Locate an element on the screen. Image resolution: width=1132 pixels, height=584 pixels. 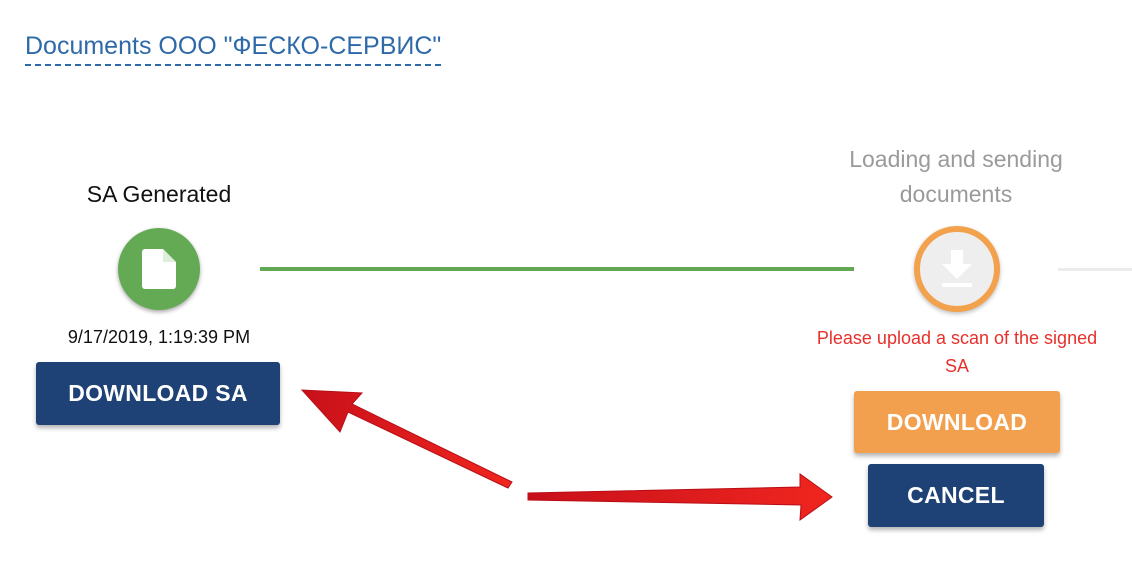
download-sa-button: DOWNLOAD SA is located at coordinates (158, 393).